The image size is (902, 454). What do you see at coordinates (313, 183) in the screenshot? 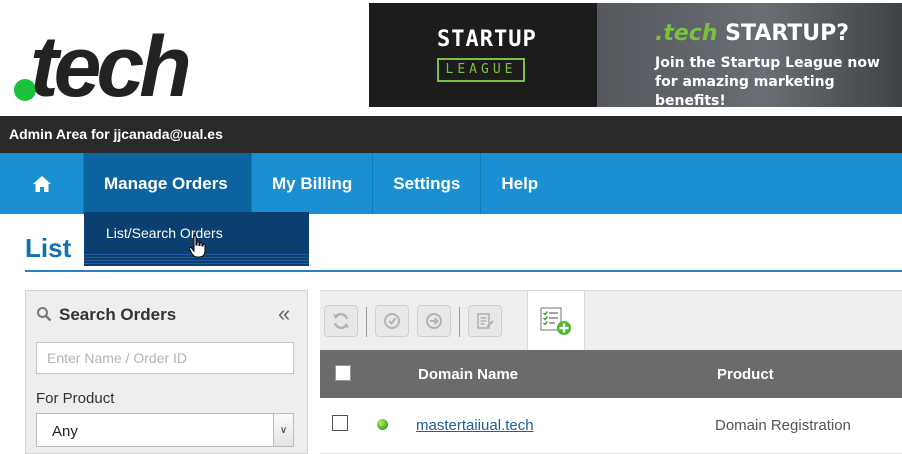
I see `nav-my-billing: My Billing` at bounding box center [313, 183].